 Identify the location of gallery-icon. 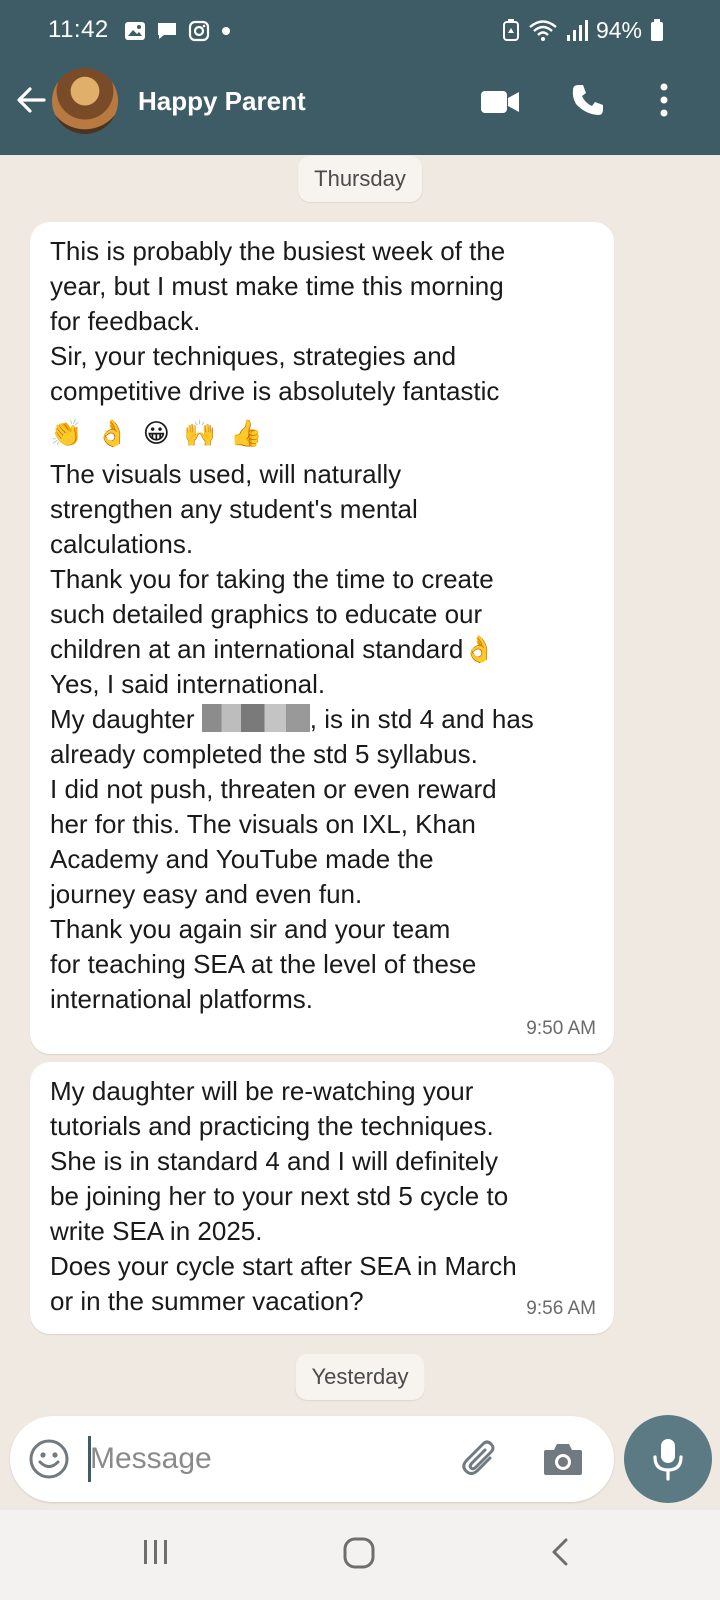
(135, 31).